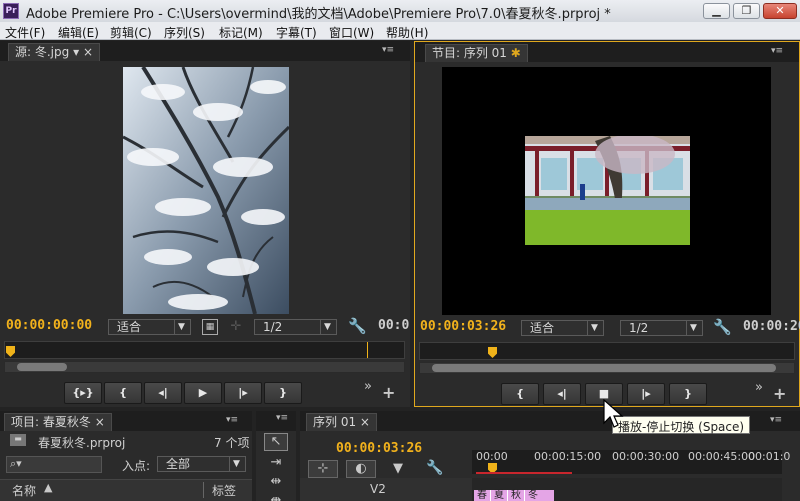  Describe the element at coordinates (492, 456) in the screenshot. I see `ruler-label: 00:00` at that location.